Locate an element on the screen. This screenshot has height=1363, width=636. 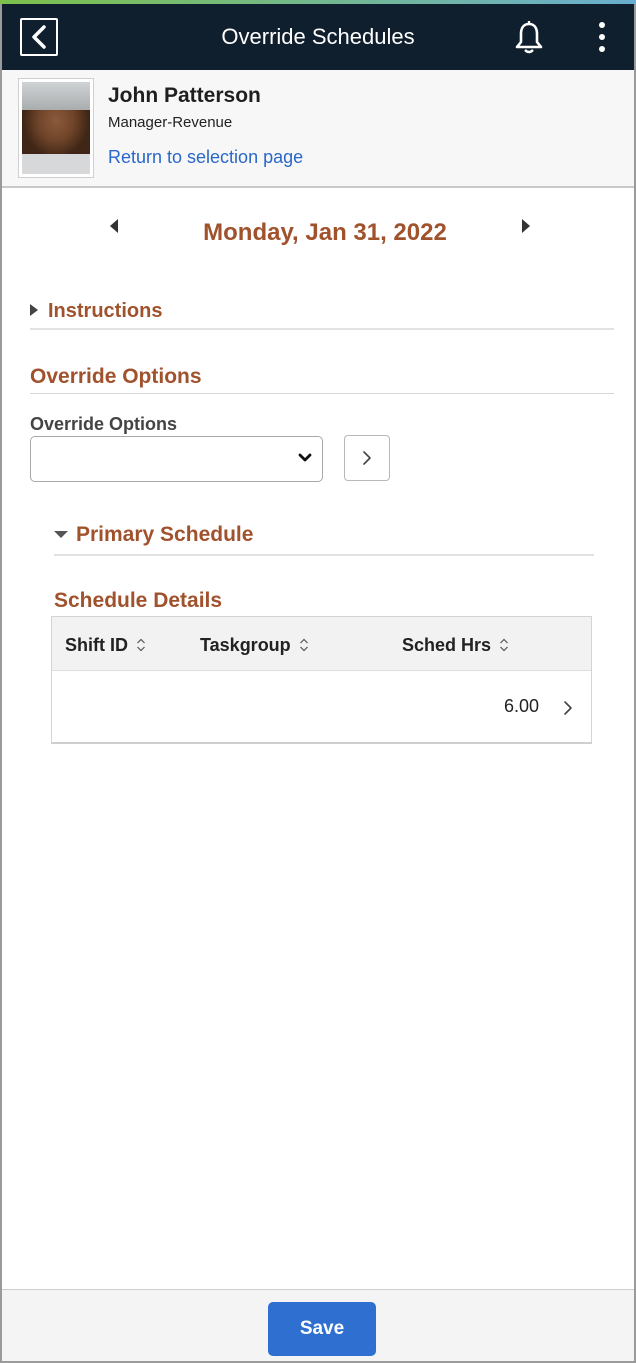
override-options-label: Override Options is located at coordinates (104, 424).